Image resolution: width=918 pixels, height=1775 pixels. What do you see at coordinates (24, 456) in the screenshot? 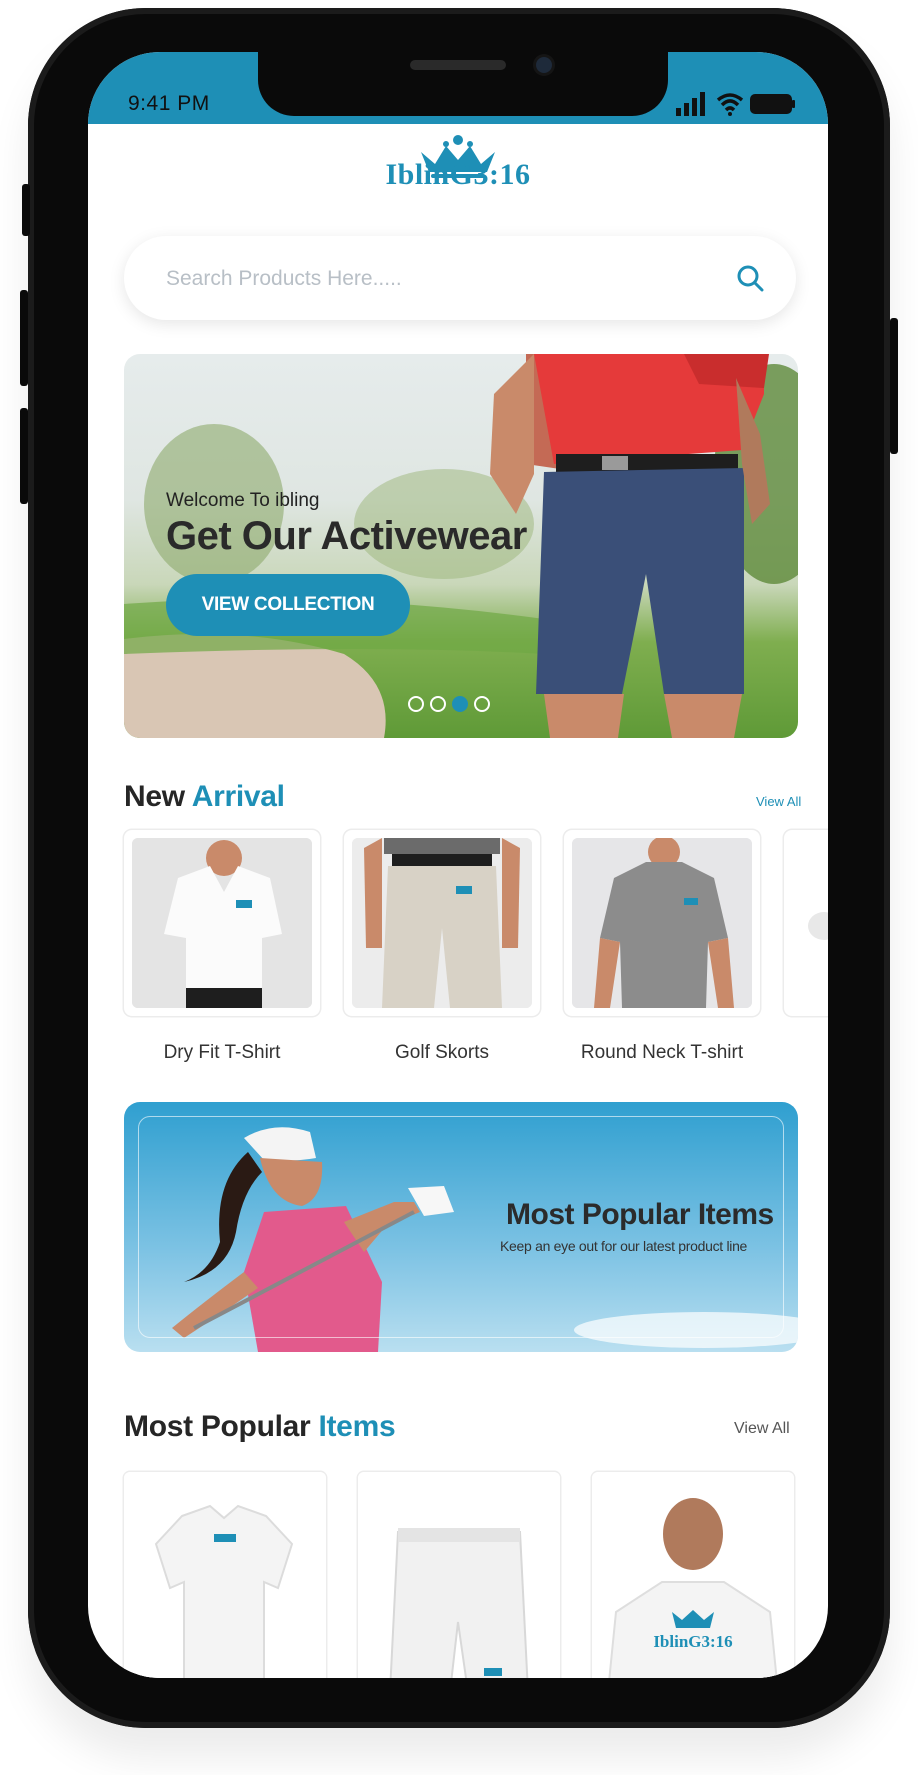
I see `volume-down-button` at bounding box center [24, 456].